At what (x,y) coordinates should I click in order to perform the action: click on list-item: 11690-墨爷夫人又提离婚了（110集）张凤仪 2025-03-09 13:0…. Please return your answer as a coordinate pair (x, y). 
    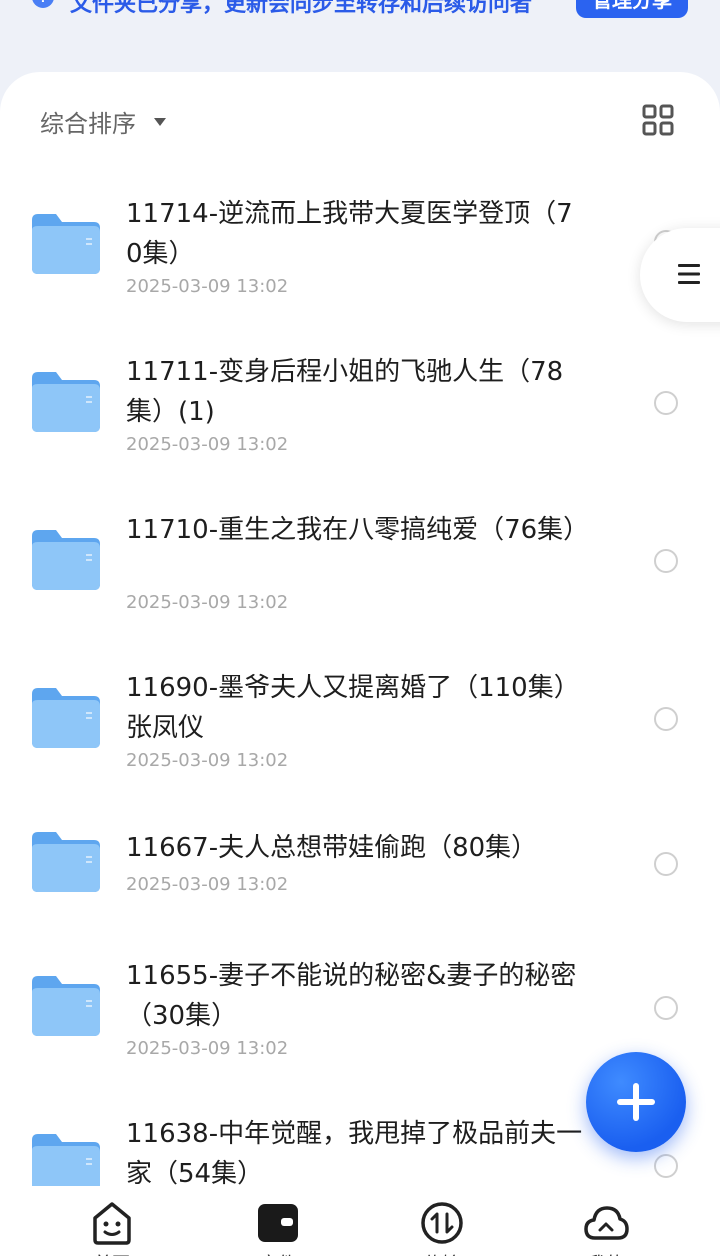
    Looking at the image, I should click on (360, 739).